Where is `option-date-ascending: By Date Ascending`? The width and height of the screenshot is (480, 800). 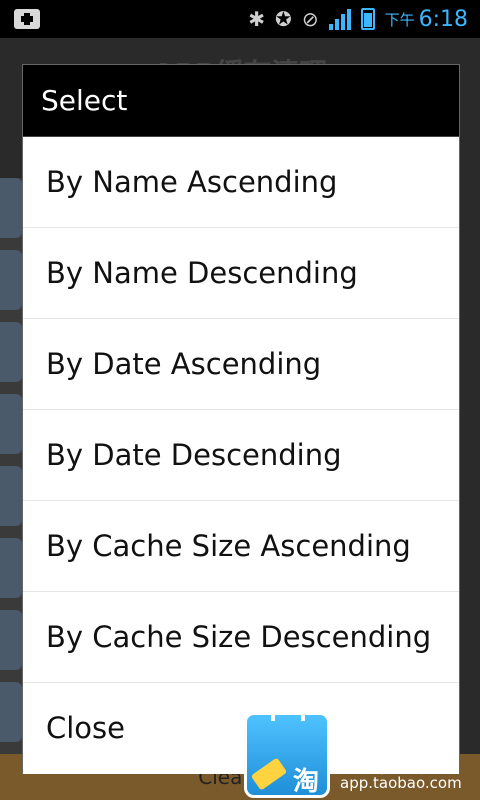 option-date-ascending: By Date Ascending is located at coordinates (241, 364).